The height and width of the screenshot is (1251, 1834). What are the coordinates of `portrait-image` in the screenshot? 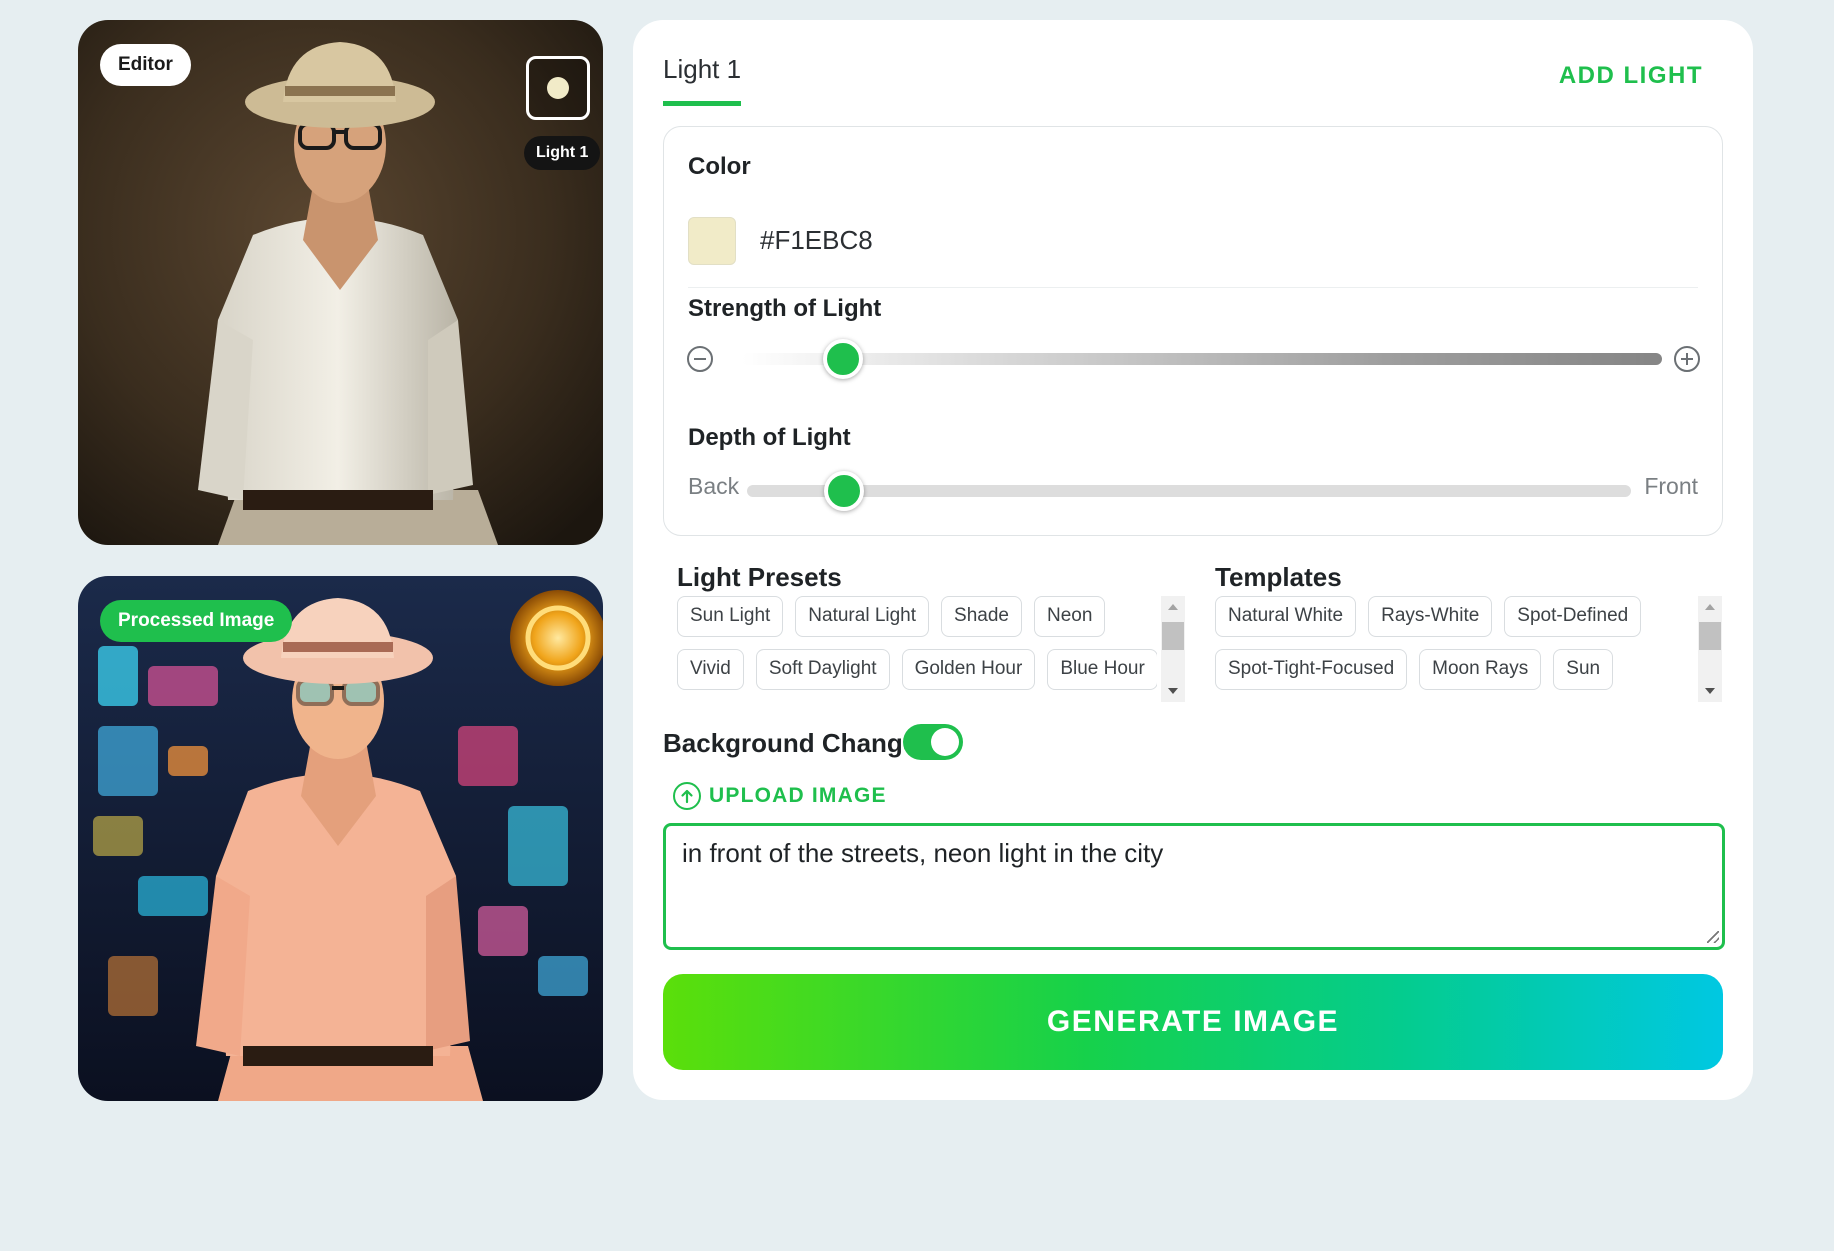 It's located at (340, 282).